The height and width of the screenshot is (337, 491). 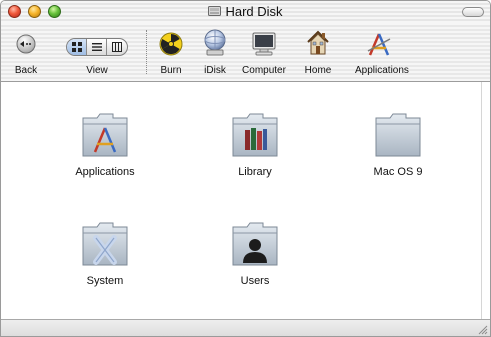 What do you see at coordinates (245, 327) in the screenshot?
I see `status-bar` at bounding box center [245, 327].